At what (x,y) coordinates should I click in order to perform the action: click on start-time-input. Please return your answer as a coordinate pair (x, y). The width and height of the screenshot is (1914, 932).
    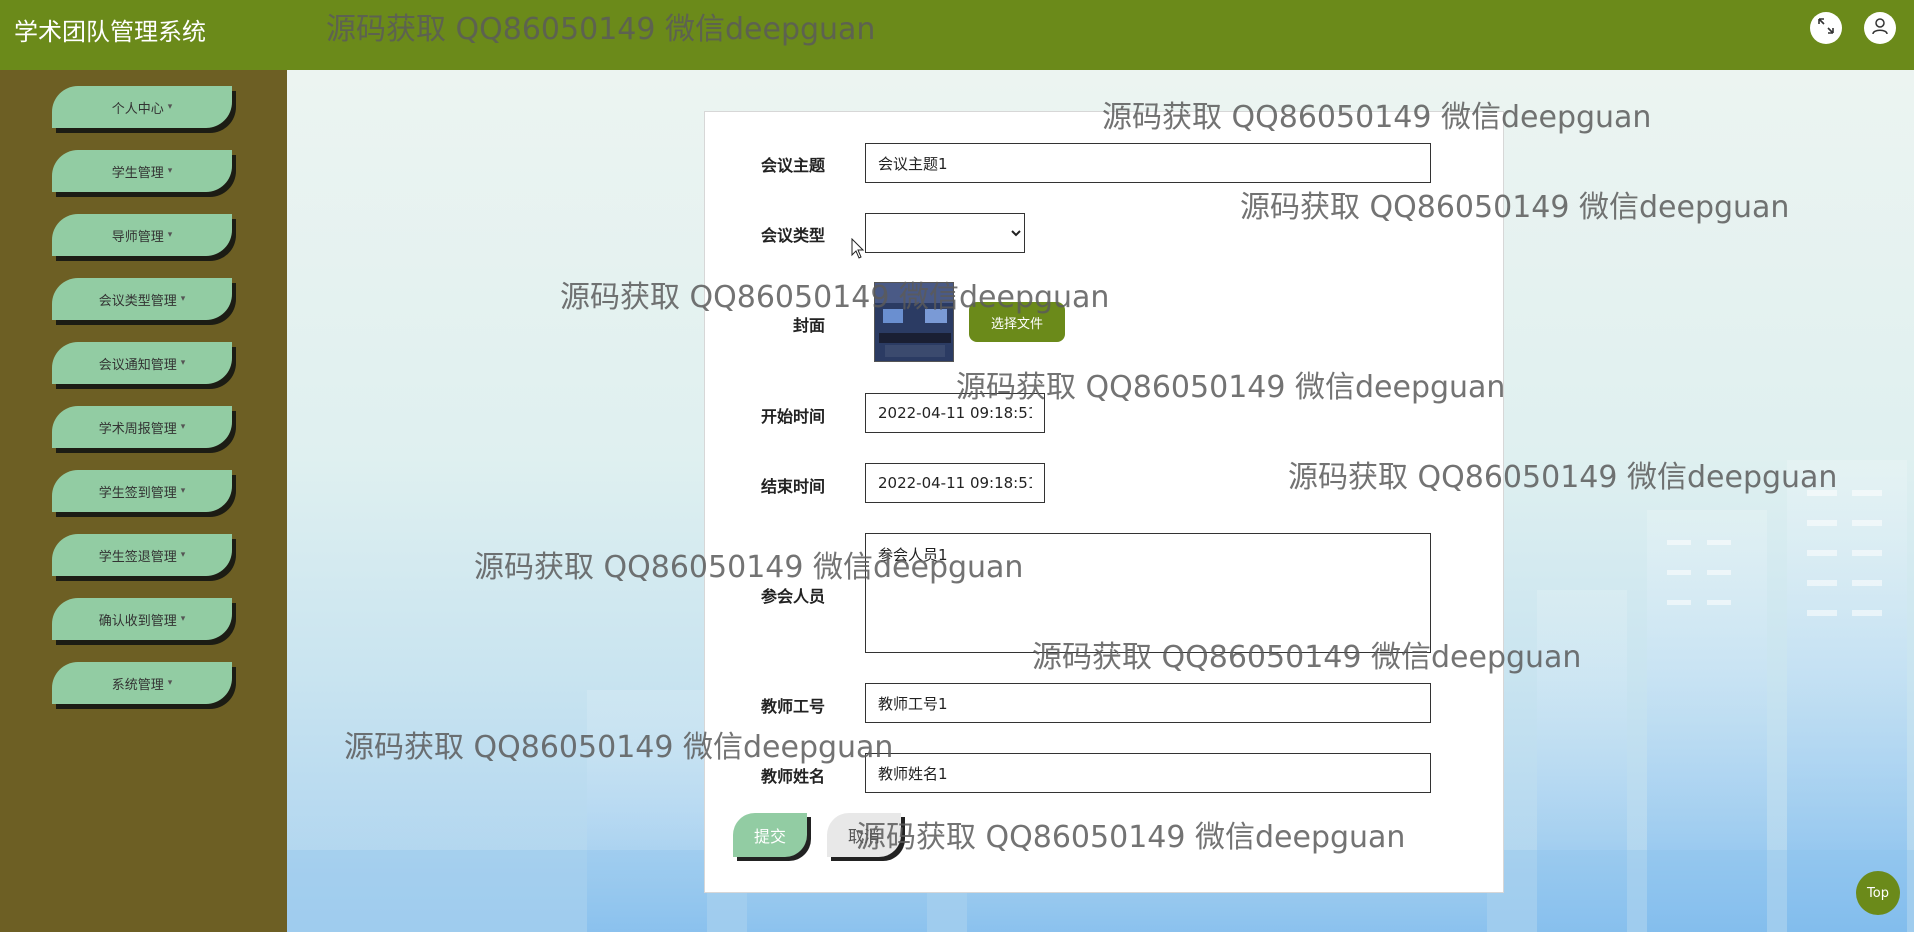
    Looking at the image, I should click on (955, 413).